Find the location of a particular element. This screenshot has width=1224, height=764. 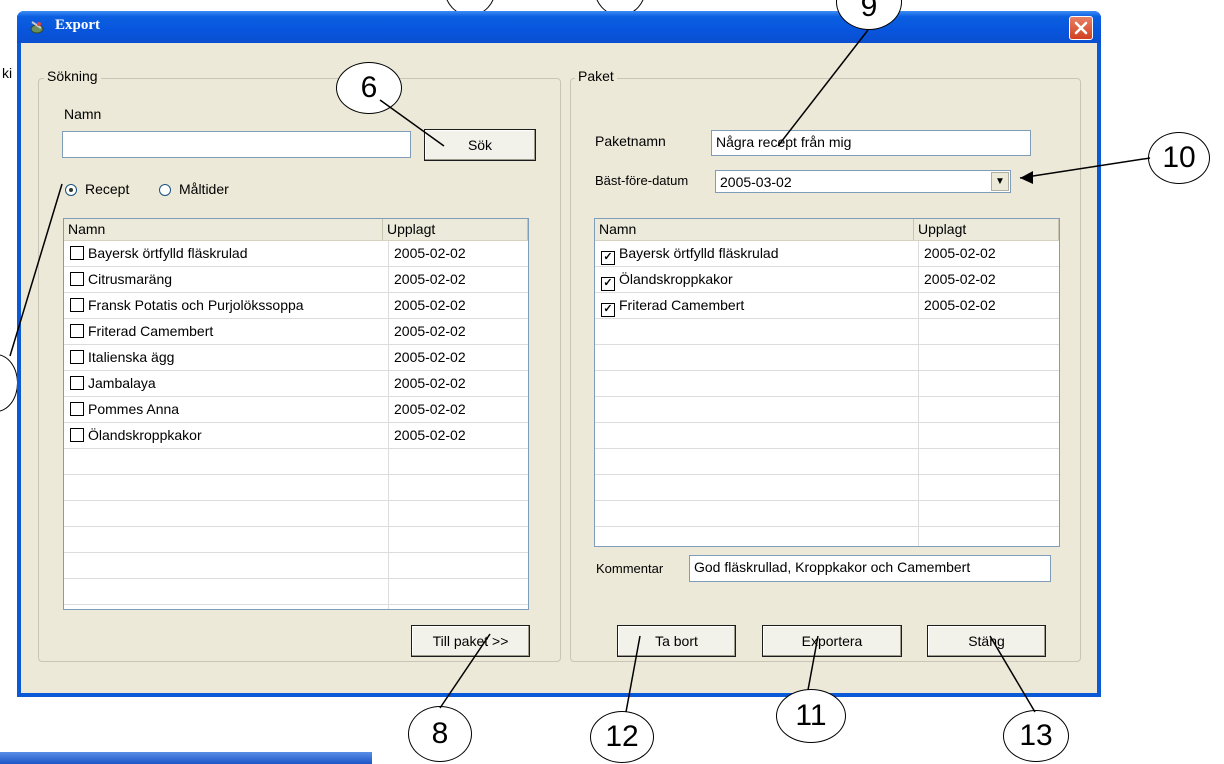

row-name-cell: Friterad Camembert is located at coordinates (138, 331).